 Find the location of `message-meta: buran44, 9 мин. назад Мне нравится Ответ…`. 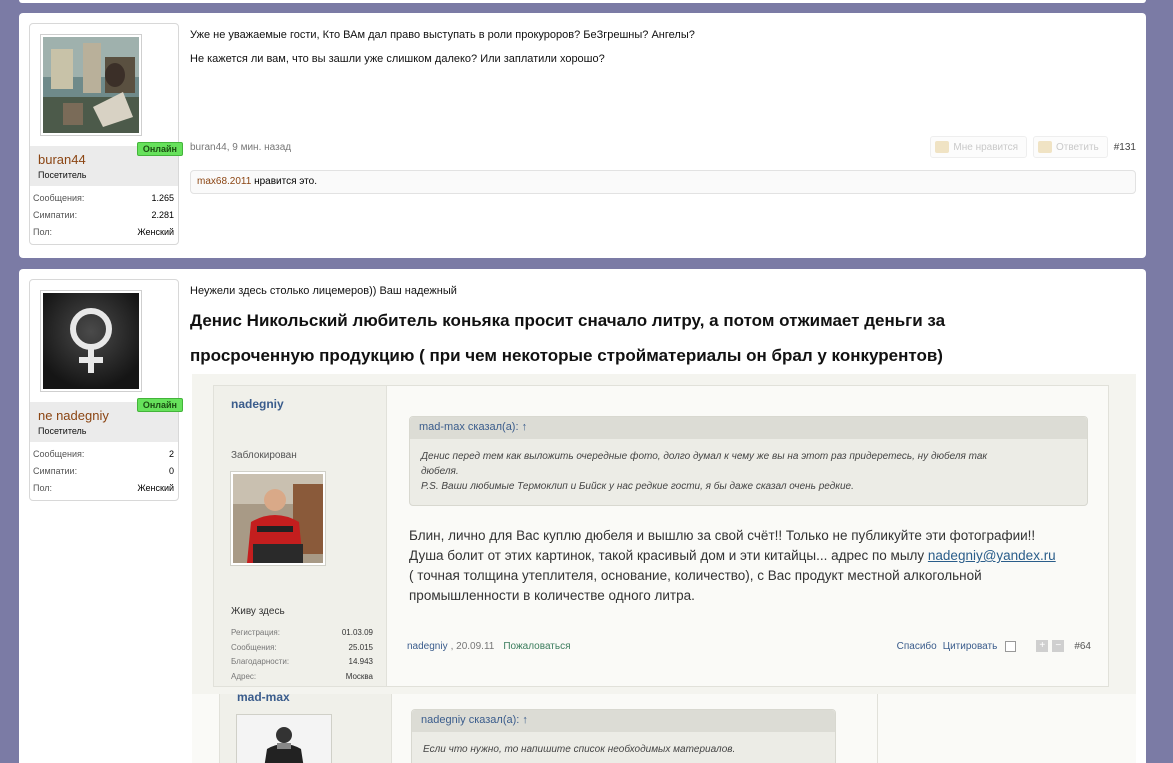

message-meta: buran44, 9 мин. назад Мне нравится Ответ… is located at coordinates (663, 147).